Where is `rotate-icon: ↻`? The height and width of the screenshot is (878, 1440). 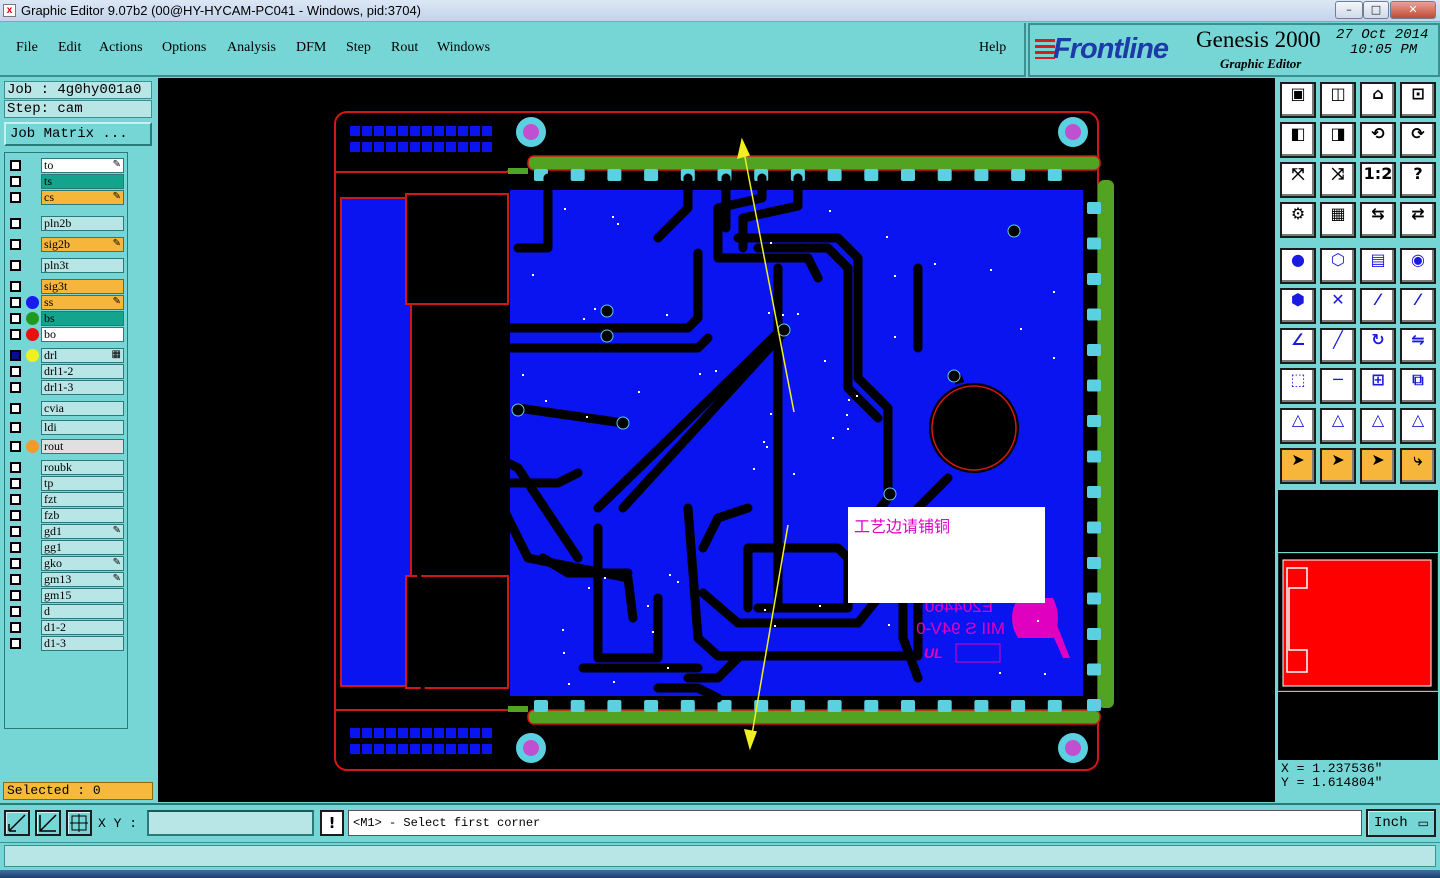
rotate-icon: ↻ is located at coordinates (1378, 346).